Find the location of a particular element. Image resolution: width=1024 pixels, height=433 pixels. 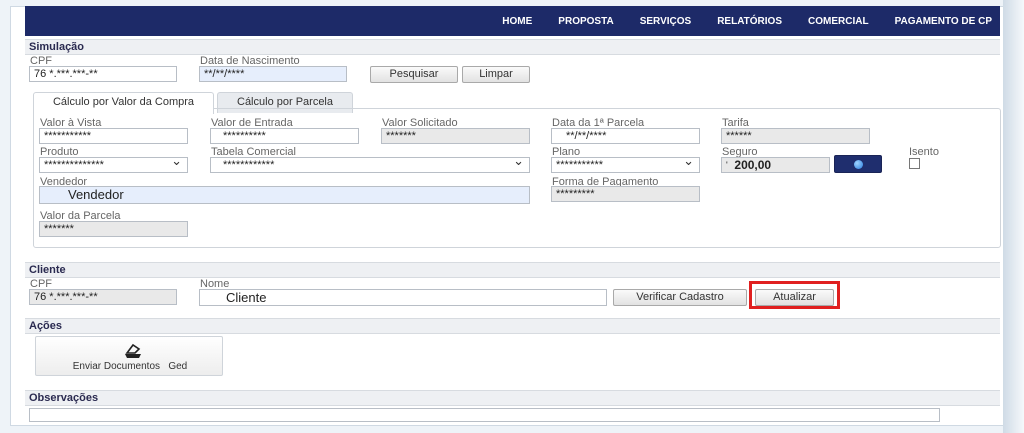

shield-icon is located at coordinates (858, 164).